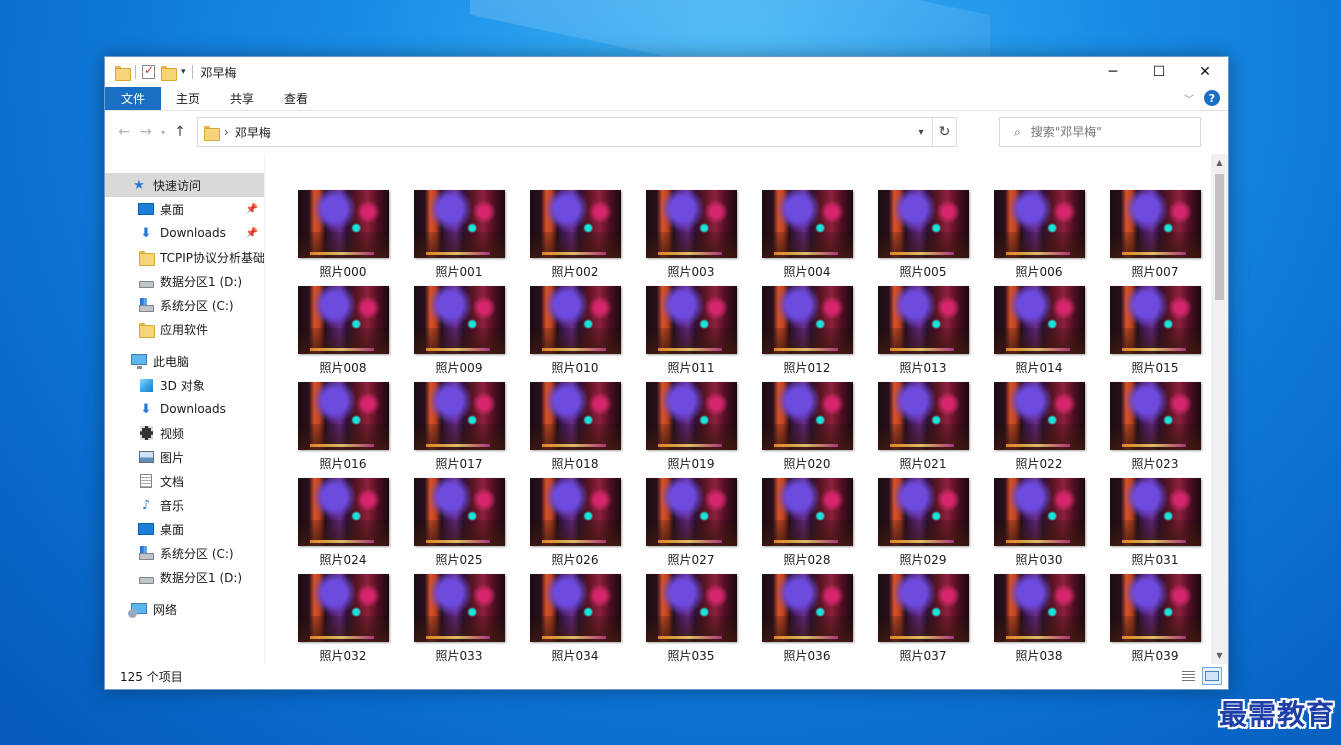  I want to click on file-tile: 照片032, so click(343, 619).